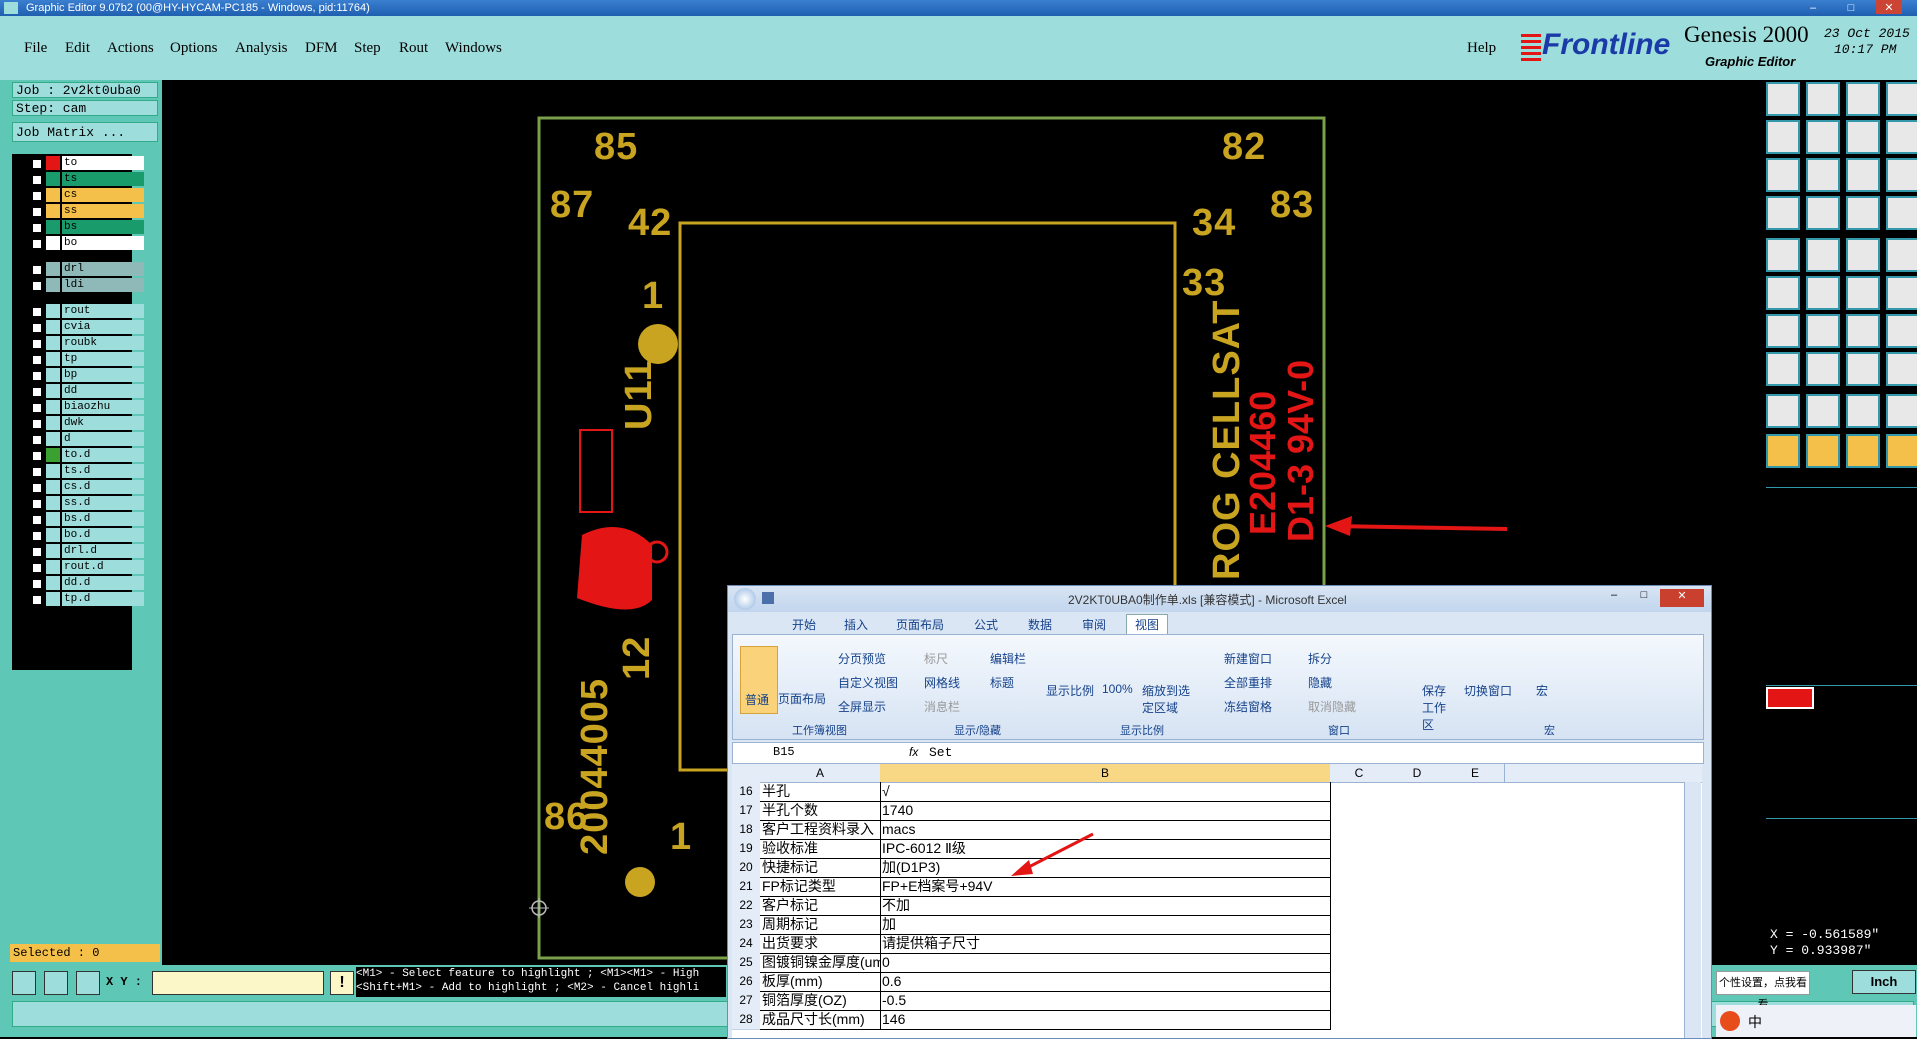 The height and width of the screenshot is (1039, 1917). Describe the element at coordinates (1901, 137) in the screenshot. I see `scale-icon` at that location.